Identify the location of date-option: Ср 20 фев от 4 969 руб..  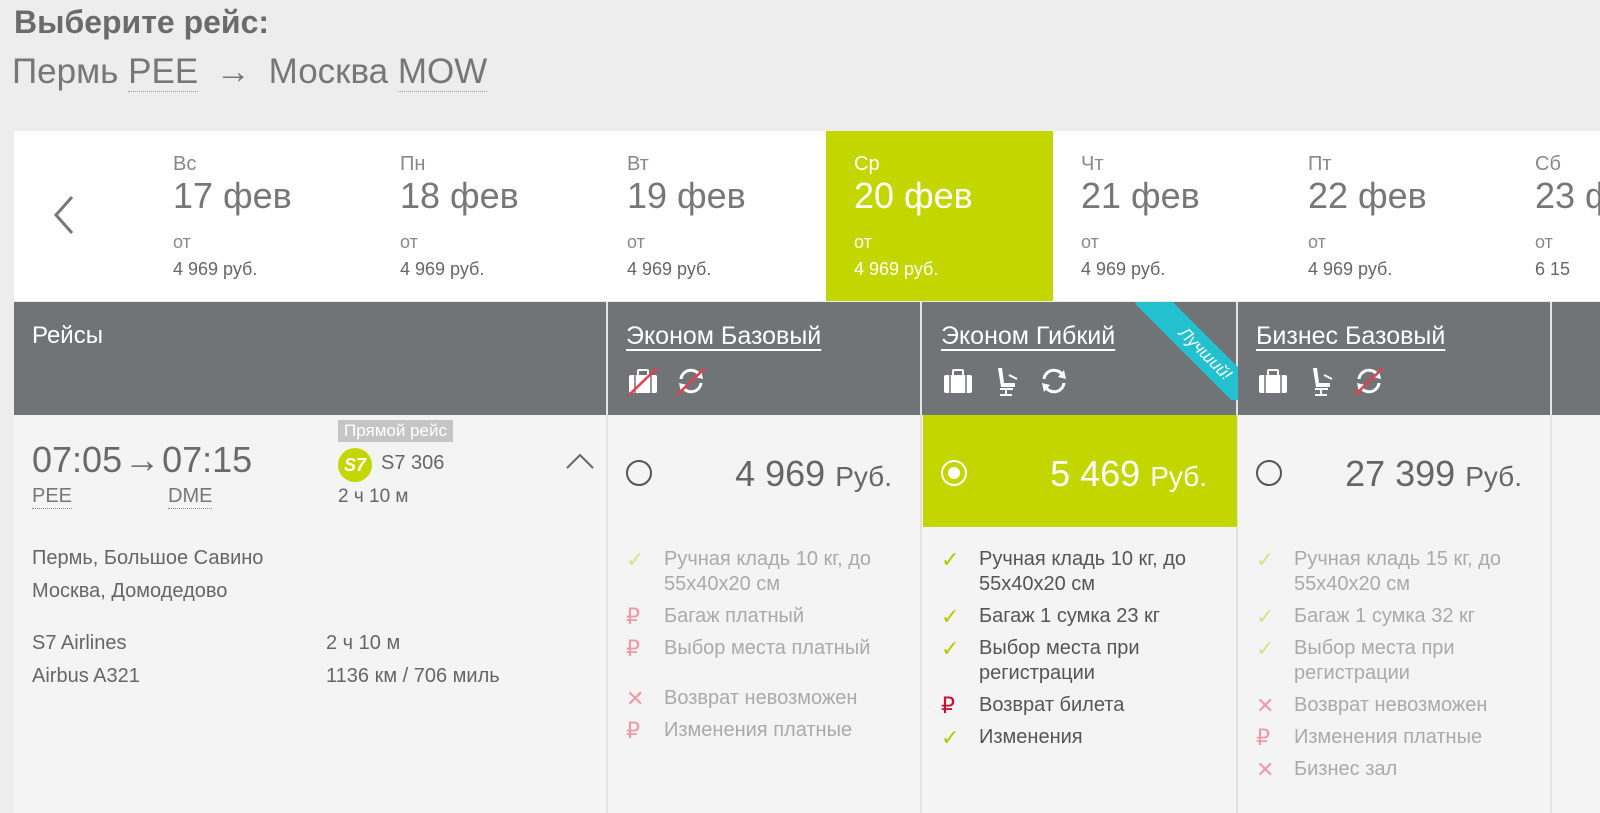
(939, 216).